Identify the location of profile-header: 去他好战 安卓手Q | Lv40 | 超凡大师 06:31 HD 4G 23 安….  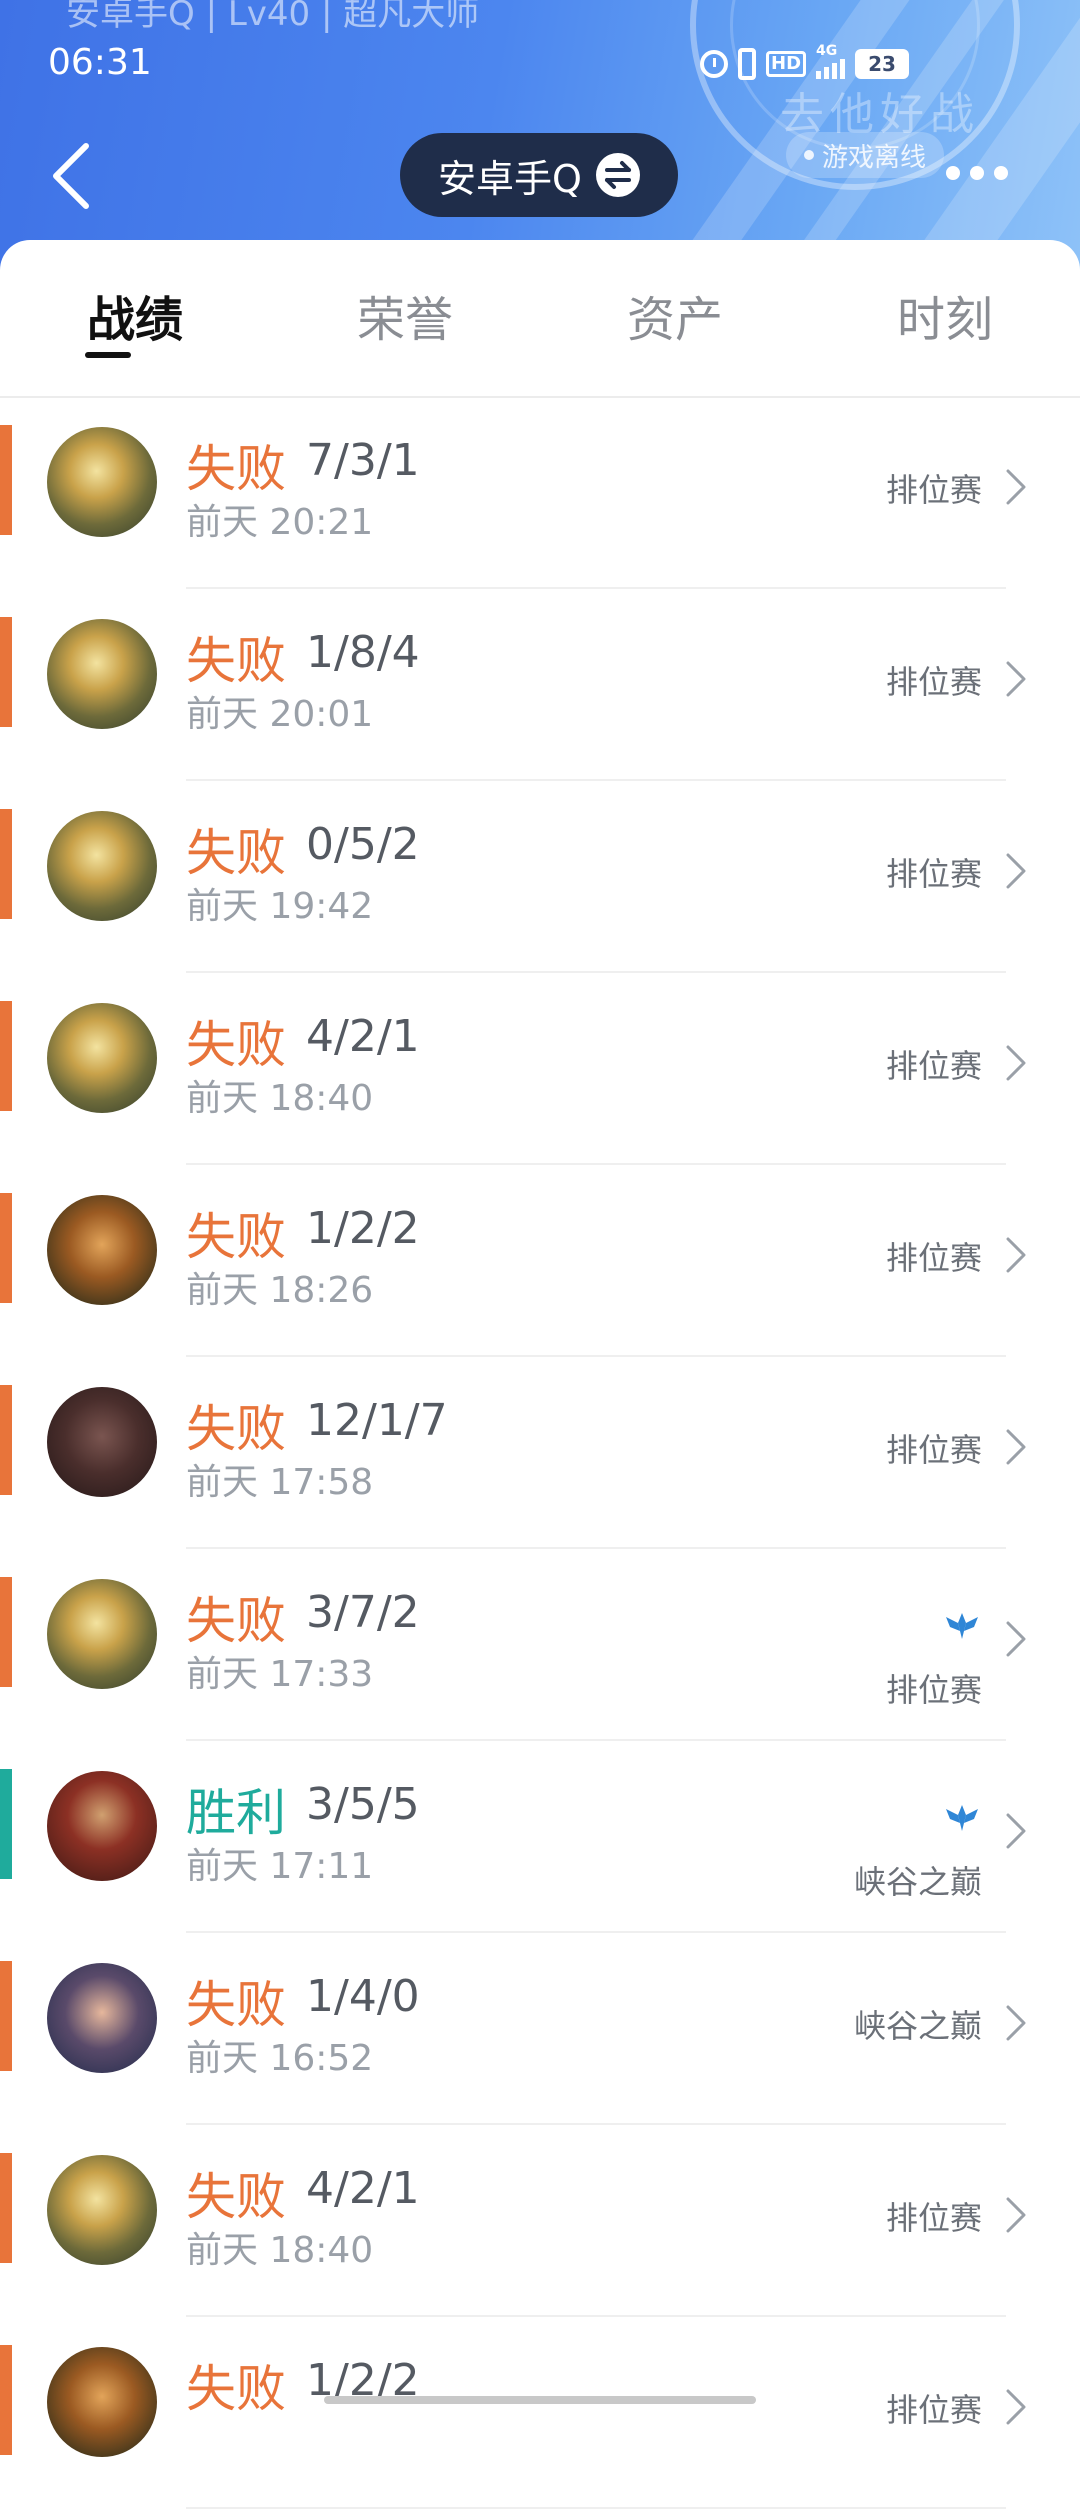
(540, 135).